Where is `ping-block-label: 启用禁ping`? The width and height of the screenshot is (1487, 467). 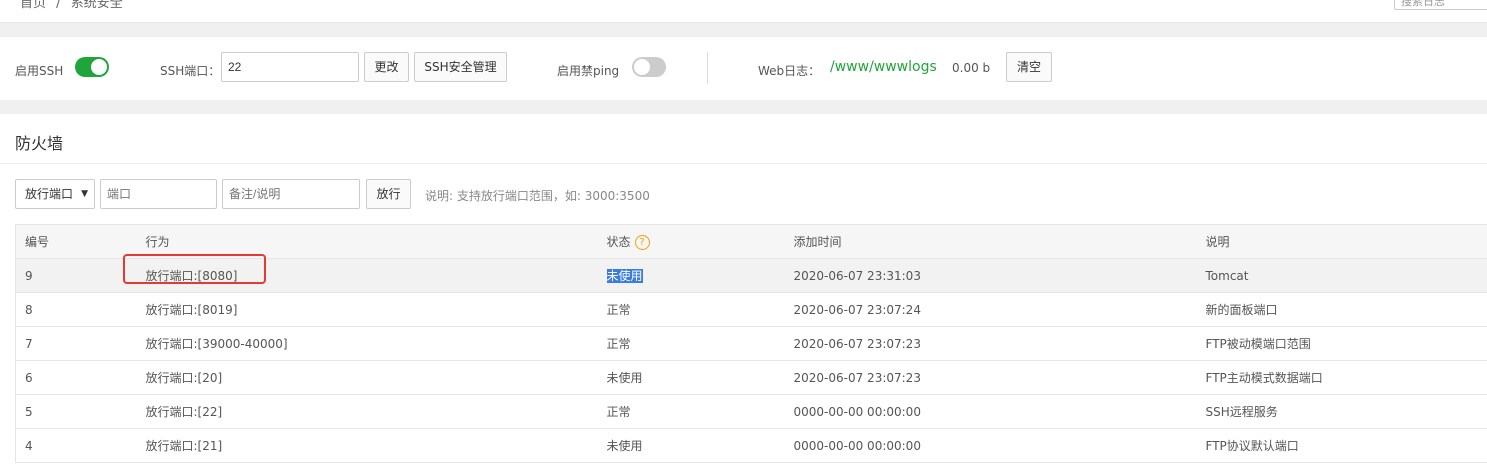
ping-block-label: 启用禁ping is located at coordinates (588, 71).